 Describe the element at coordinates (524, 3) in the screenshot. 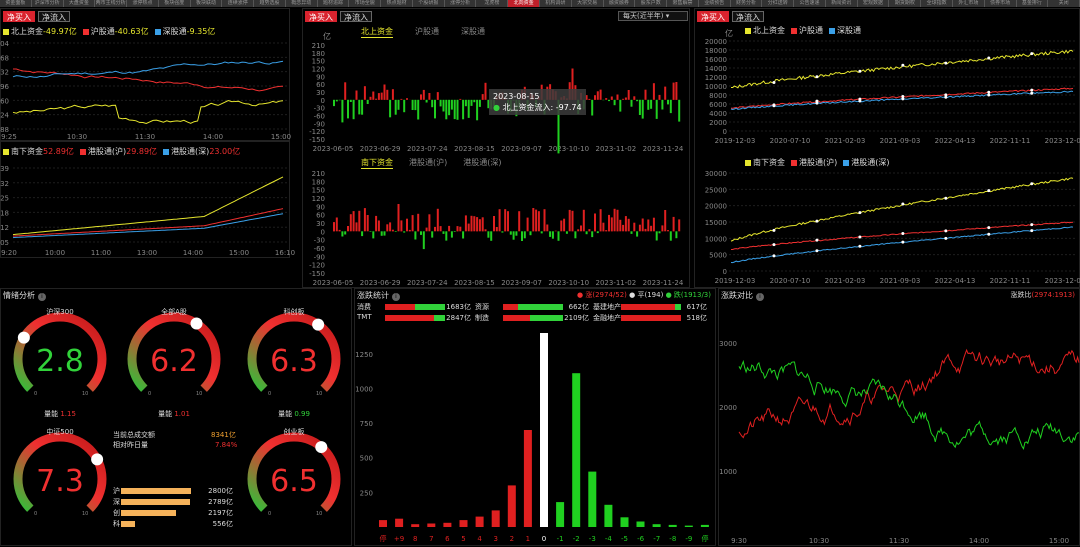

I see `top-tab-16: 北向资金` at that location.